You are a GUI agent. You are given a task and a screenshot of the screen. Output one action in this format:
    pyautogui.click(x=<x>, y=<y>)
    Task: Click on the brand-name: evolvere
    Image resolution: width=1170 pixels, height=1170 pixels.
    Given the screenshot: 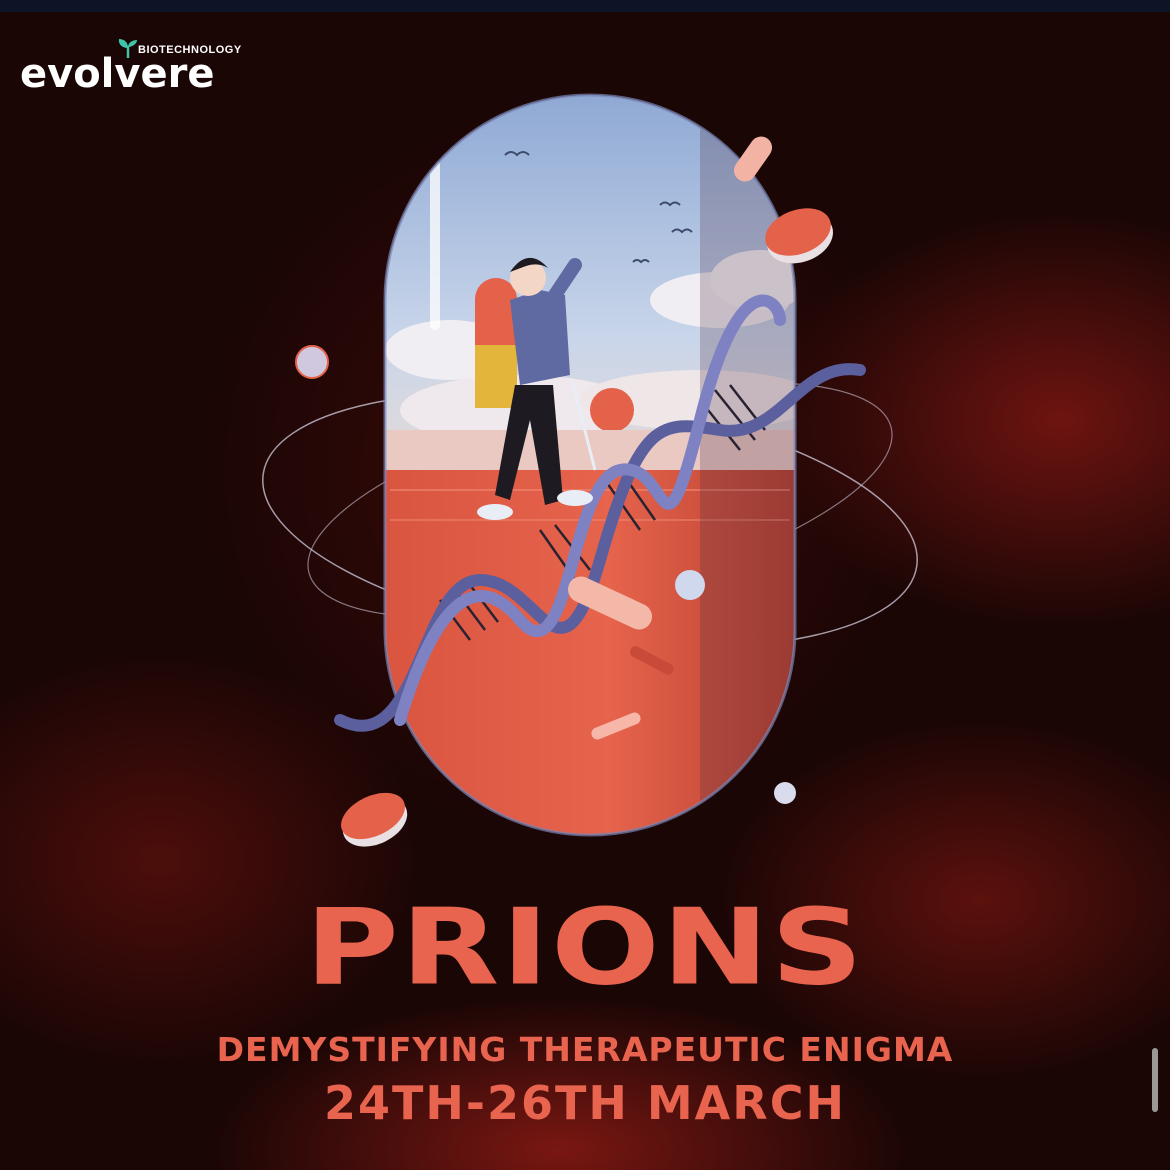 What is the action you would take?
    pyautogui.click(x=117, y=74)
    